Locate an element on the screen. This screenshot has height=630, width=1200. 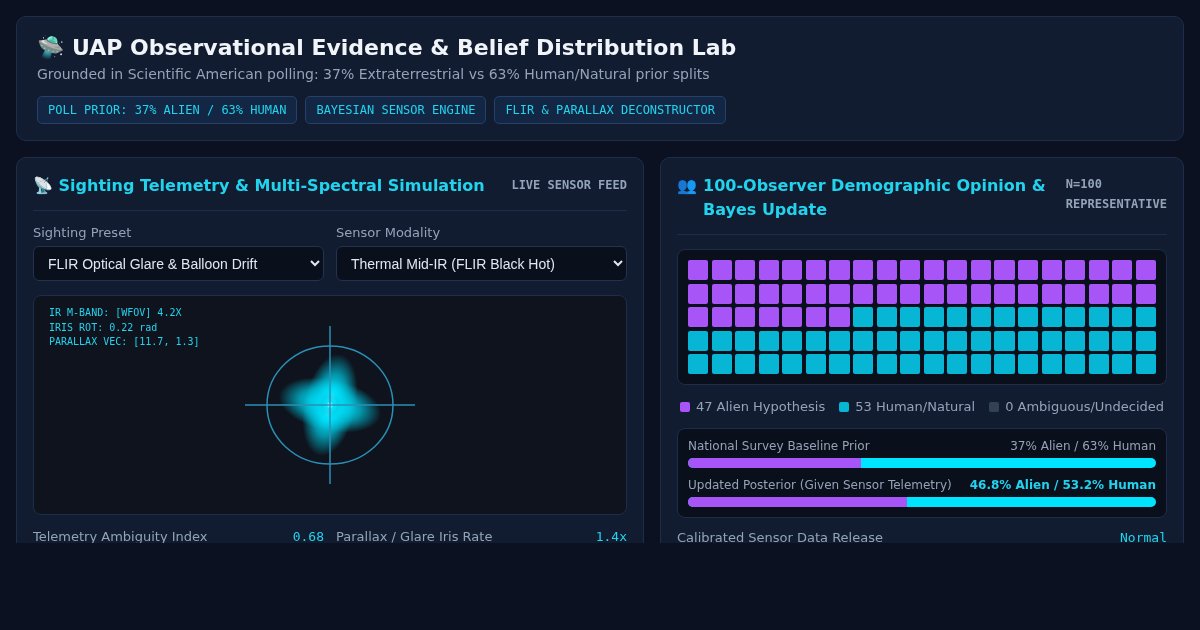
bar-value: 37% Alien / 63% Human is located at coordinates (1083, 446).